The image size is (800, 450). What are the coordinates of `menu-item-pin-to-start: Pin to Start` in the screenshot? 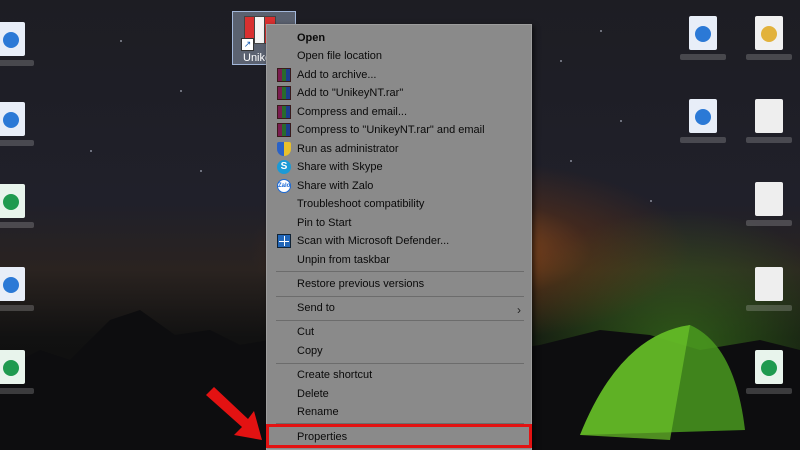 It's located at (399, 223).